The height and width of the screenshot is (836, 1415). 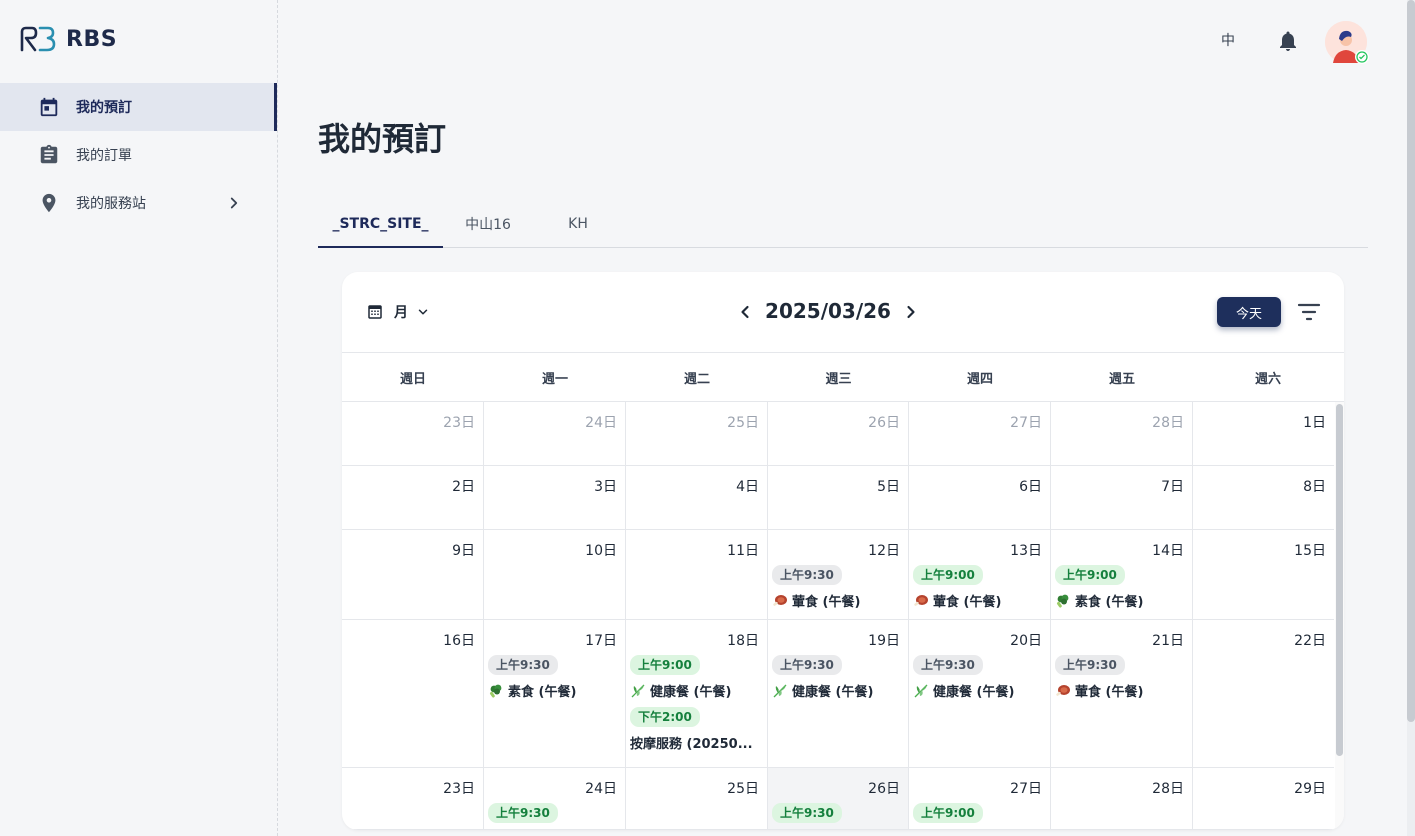 What do you see at coordinates (977, 587) in the screenshot?
I see `booking-event: 上午9:00 葷食 (午餐)` at bounding box center [977, 587].